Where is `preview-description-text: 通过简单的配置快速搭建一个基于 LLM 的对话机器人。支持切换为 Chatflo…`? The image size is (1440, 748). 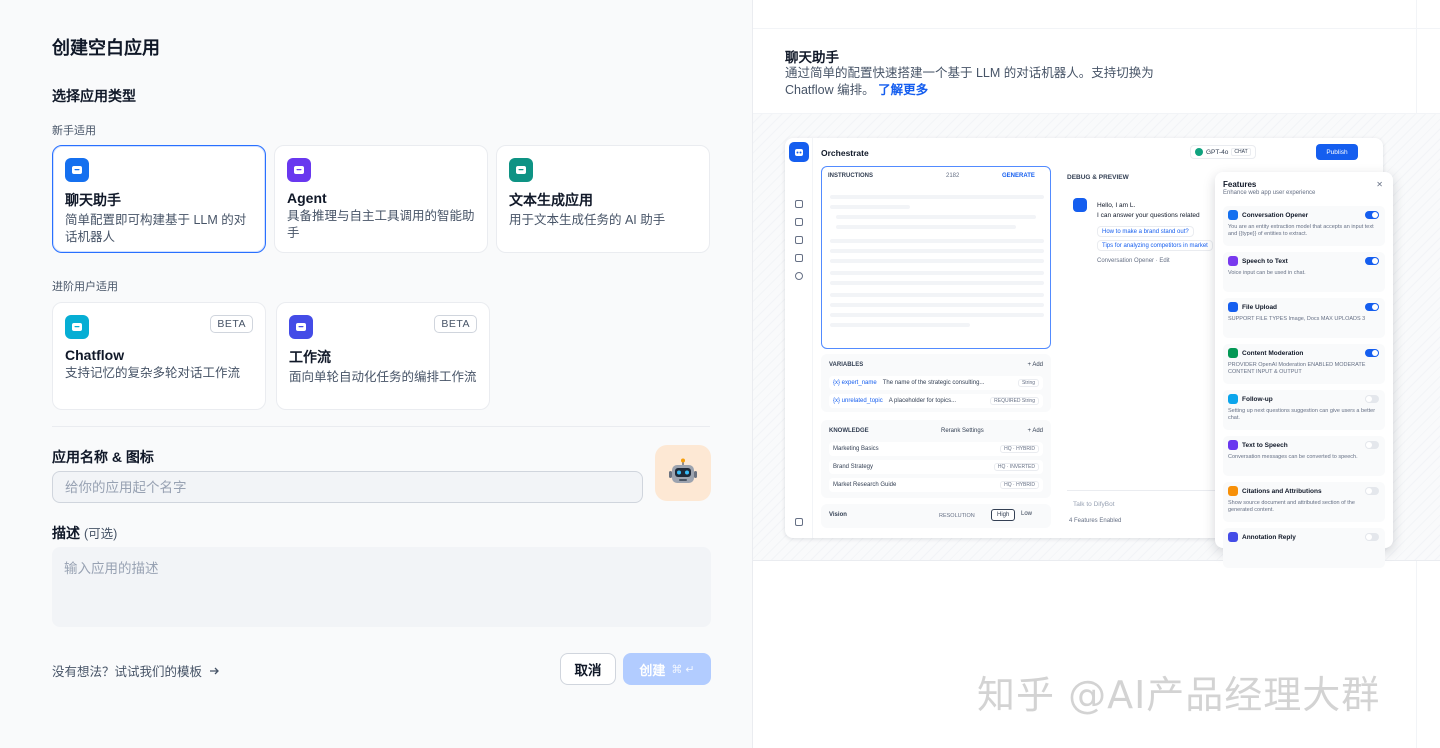 preview-description-text: 通过简单的配置快速搭建一个基于 LLM 的对话机器人。支持切换为 Chatflo… is located at coordinates (969, 81).